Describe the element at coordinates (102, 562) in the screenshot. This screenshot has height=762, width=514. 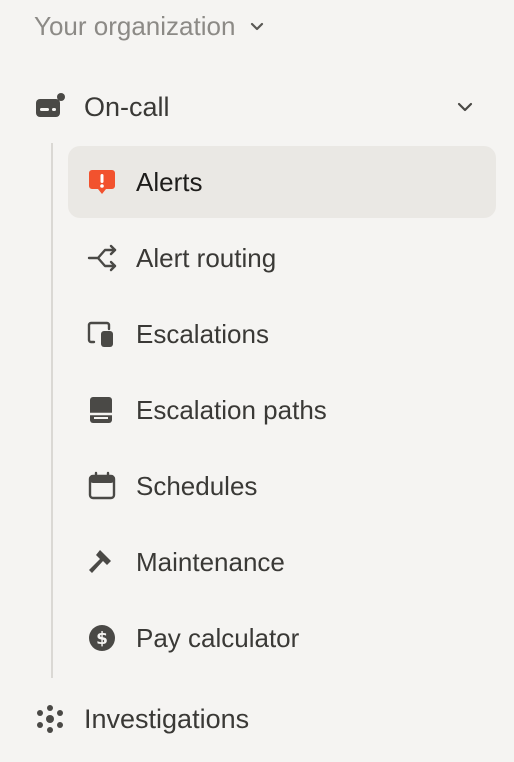
I see `hammer-icon` at that location.